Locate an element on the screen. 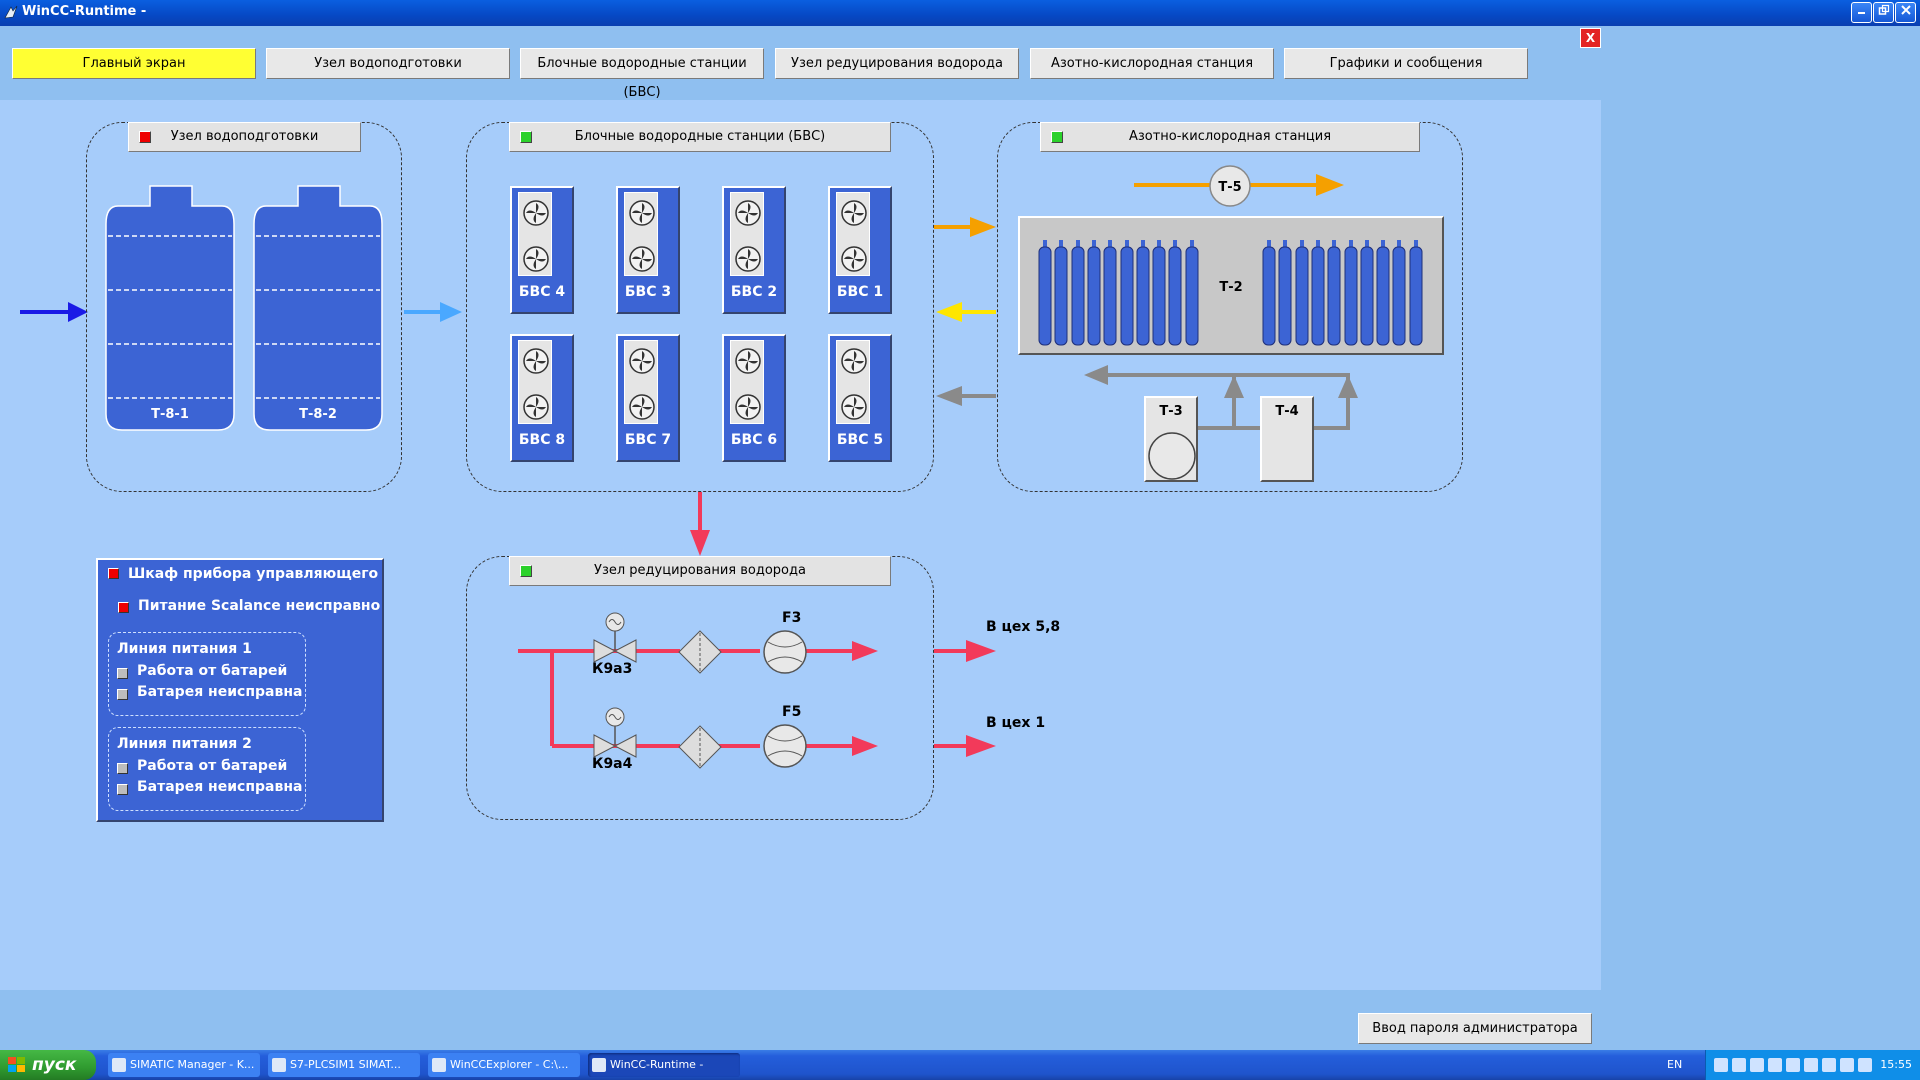  nitrogen-oxygen-status-led is located at coordinates (1057, 137).